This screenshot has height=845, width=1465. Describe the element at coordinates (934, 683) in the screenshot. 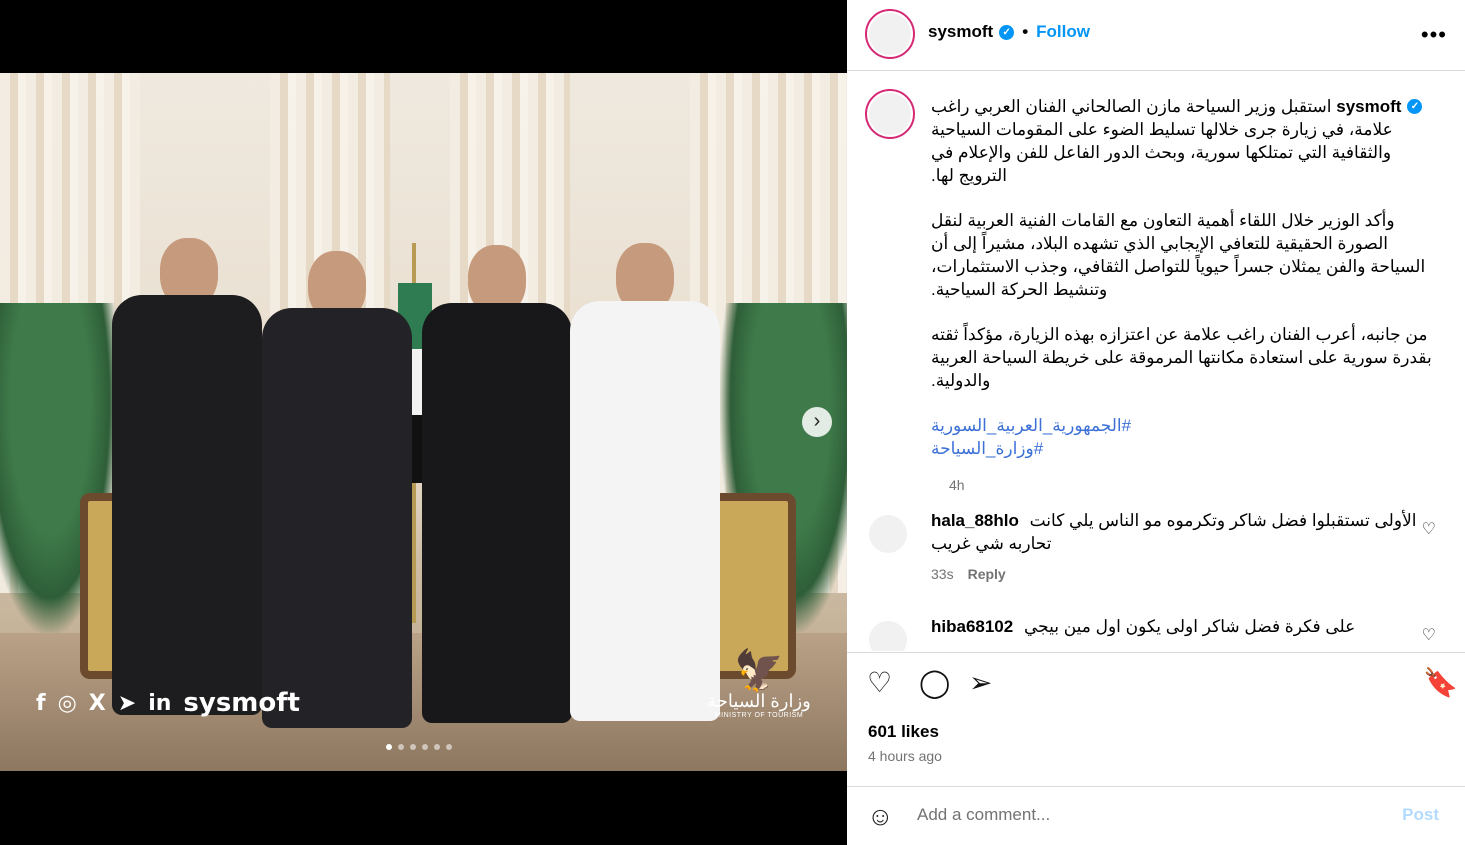

I see `comment-icon: ◯` at that location.